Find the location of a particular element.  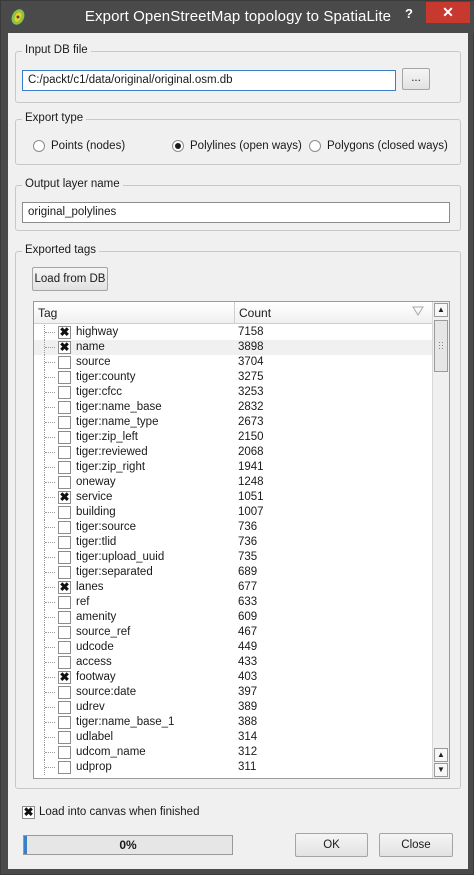

radio-polylines: Polylines (open ways) is located at coordinates (237, 146).